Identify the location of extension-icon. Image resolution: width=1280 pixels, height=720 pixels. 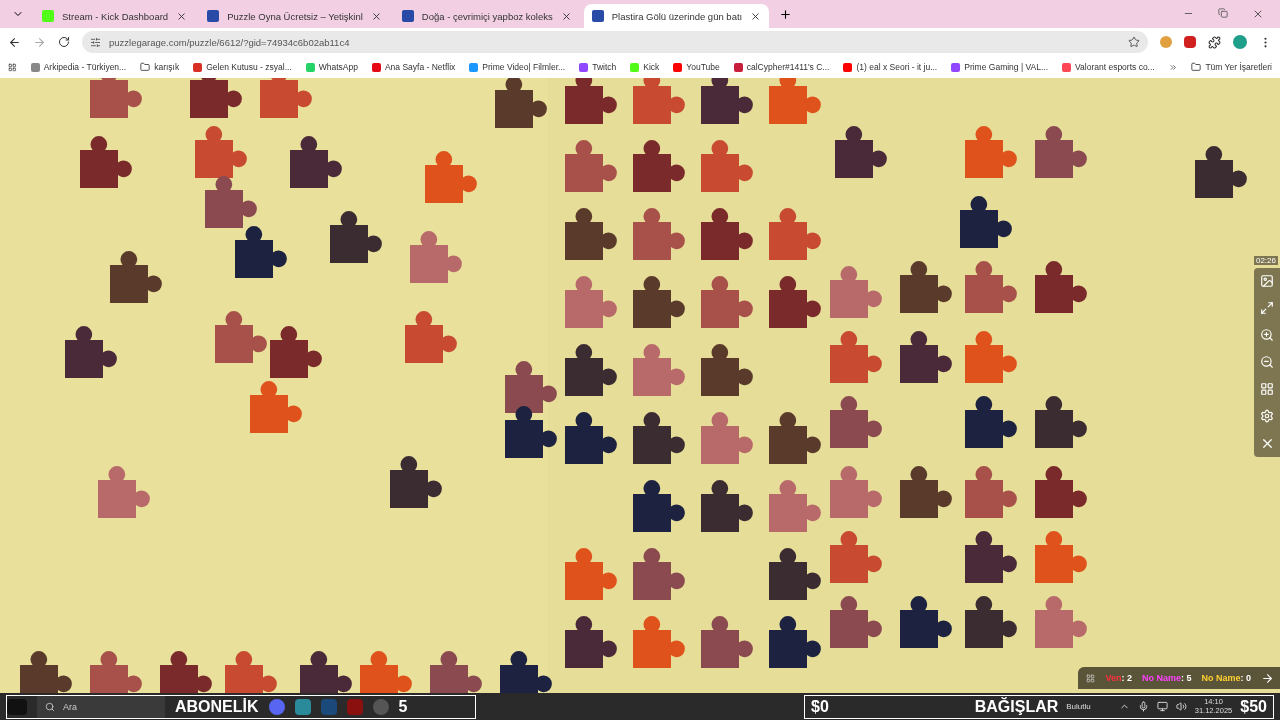
(1190, 42).